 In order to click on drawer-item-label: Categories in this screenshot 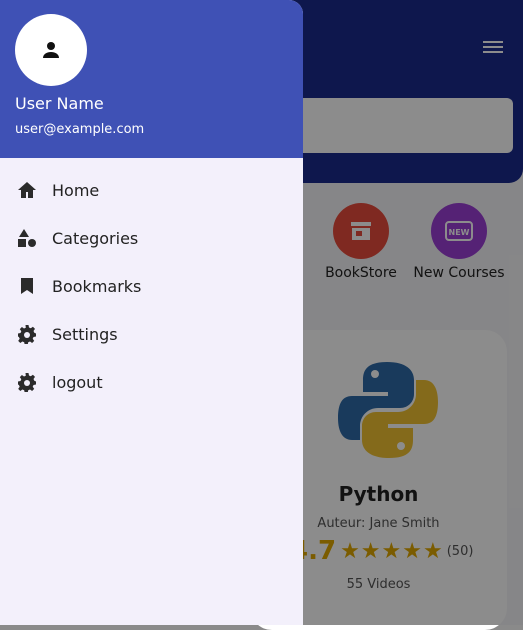, I will do `click(95, 238)`.